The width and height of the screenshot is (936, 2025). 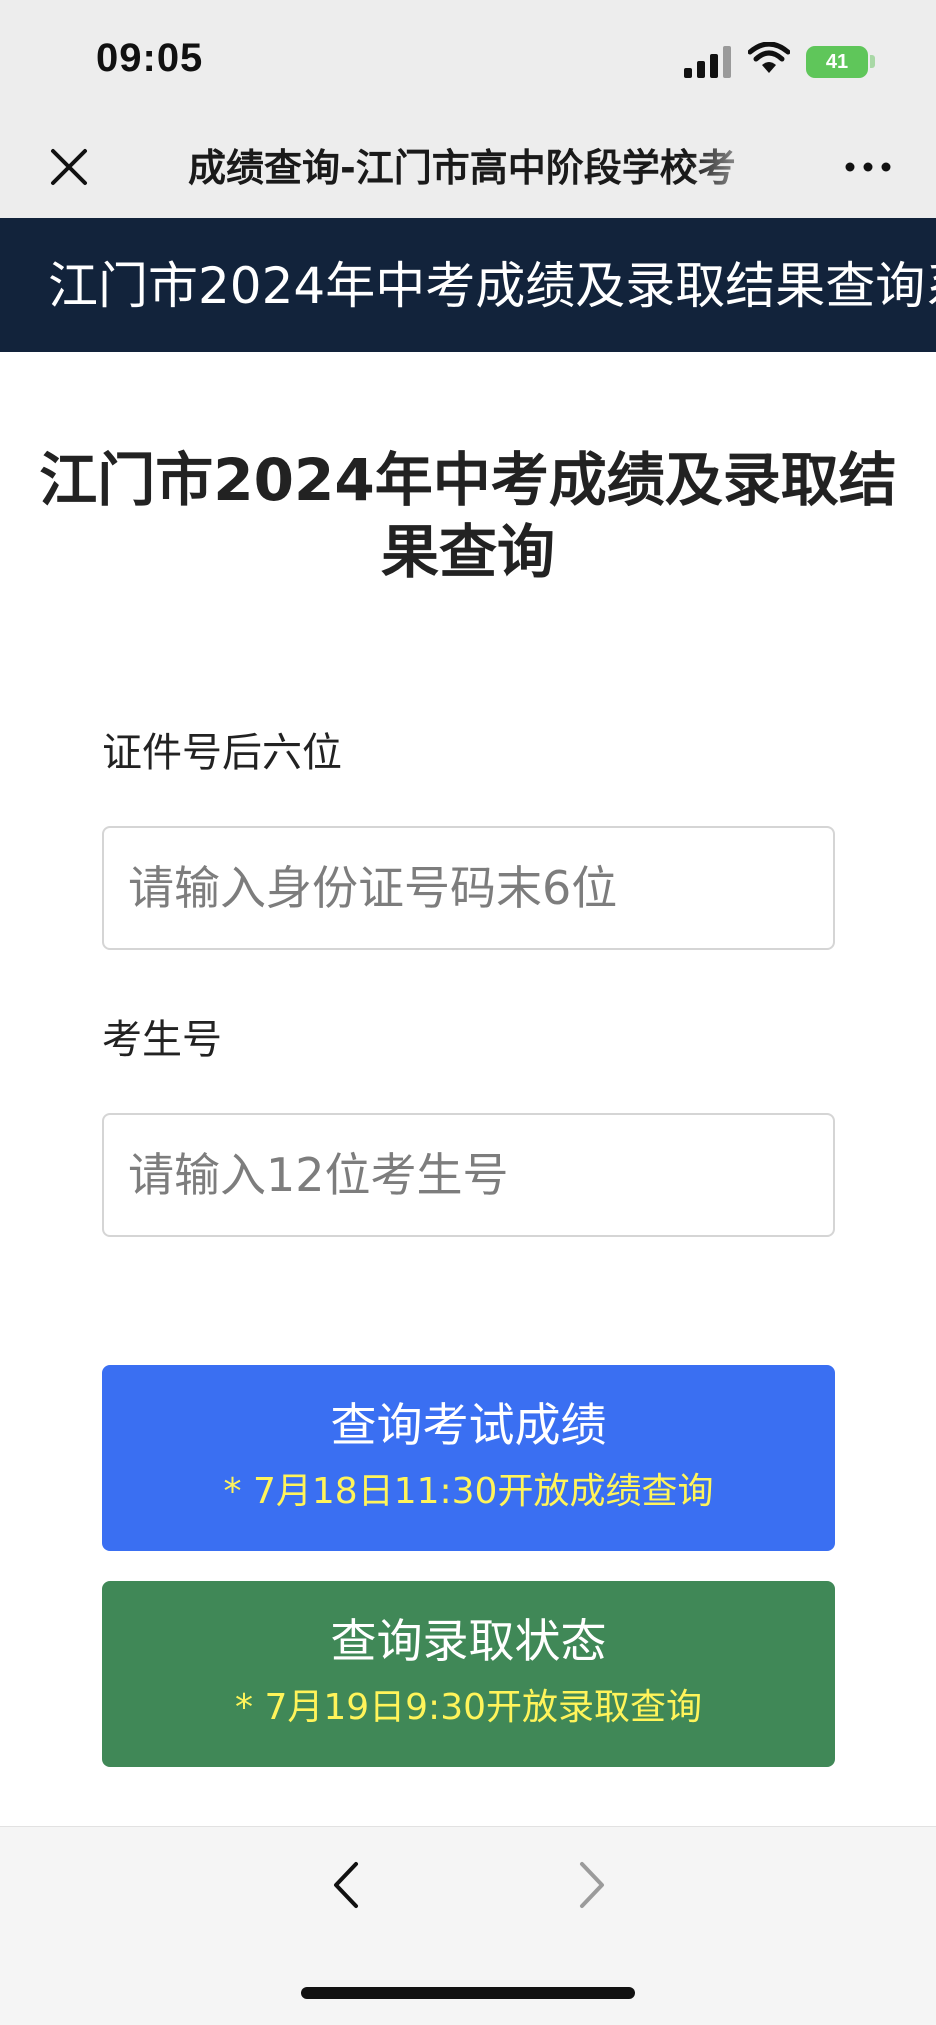 What do you see at coordinates (150, 58) in the screenshot?
I see `status-time: 09:05` at bounding box center [150, 58].